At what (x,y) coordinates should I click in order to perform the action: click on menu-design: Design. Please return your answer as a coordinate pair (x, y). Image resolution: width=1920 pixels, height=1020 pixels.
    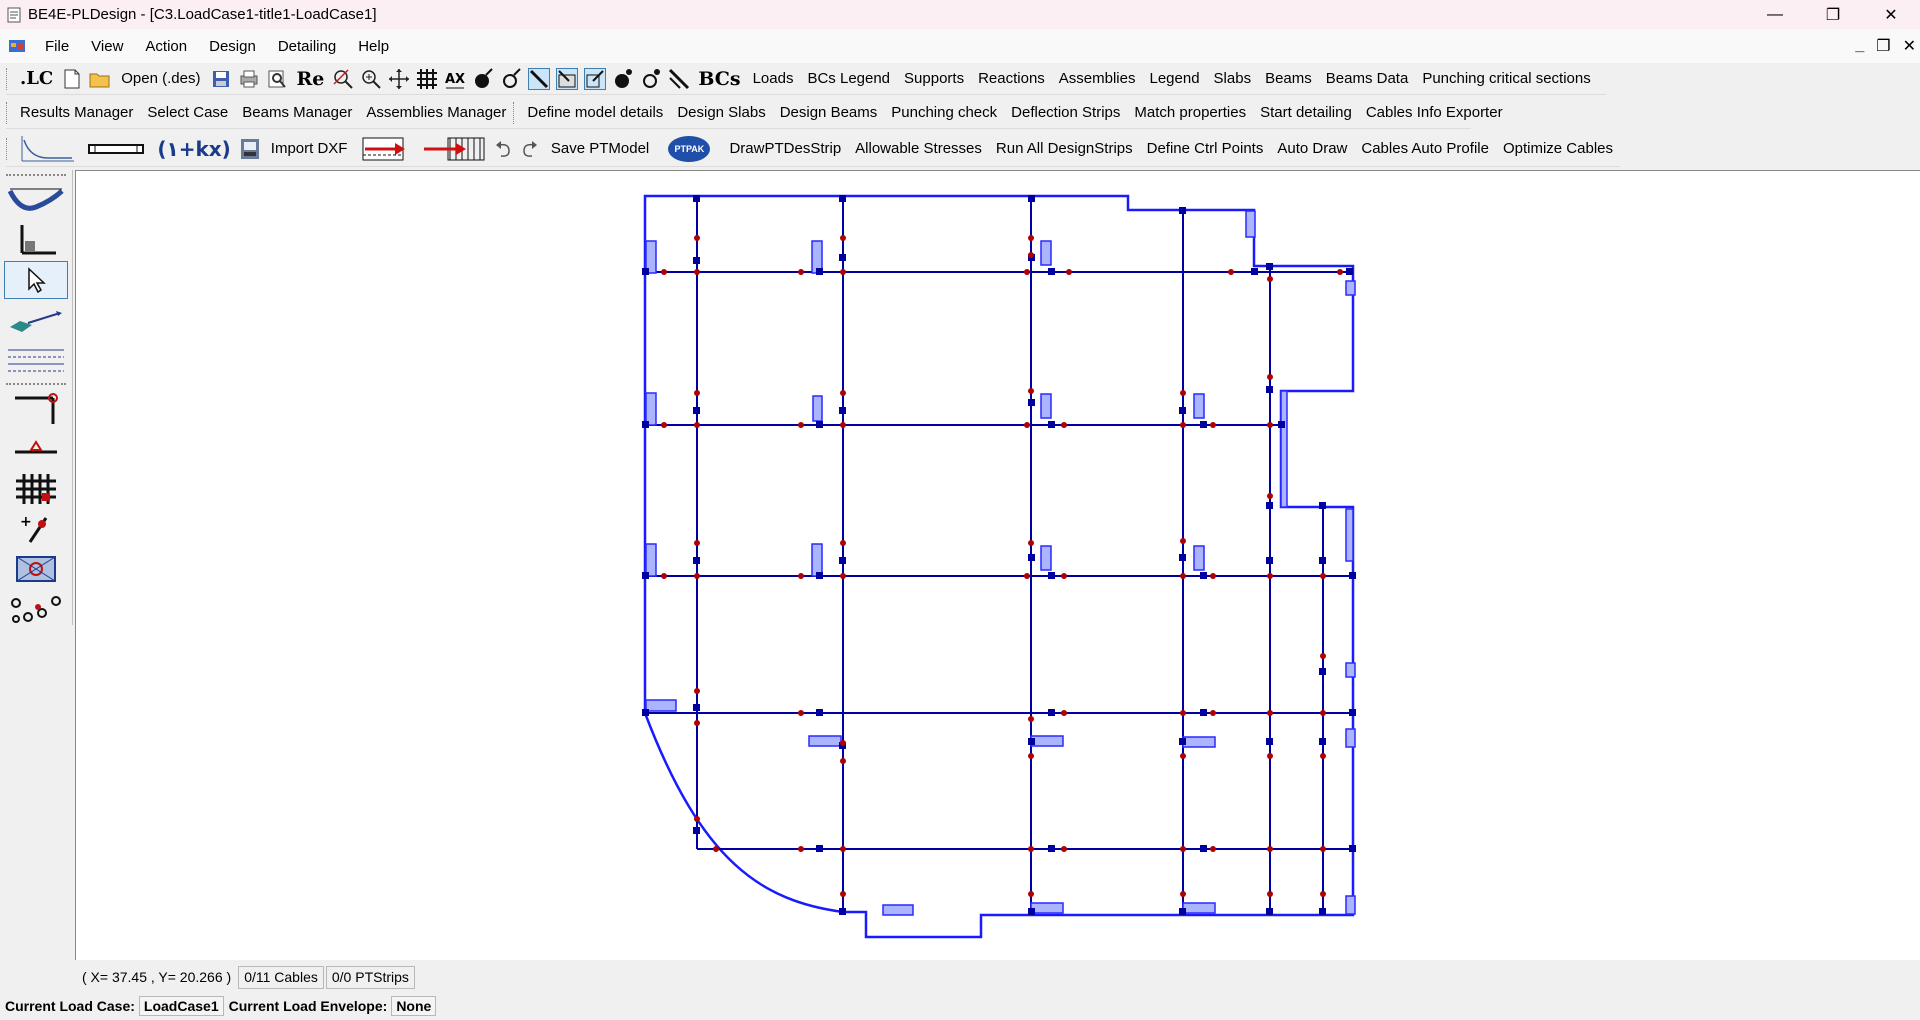
    Looking at the image, I should click on (232, 46).